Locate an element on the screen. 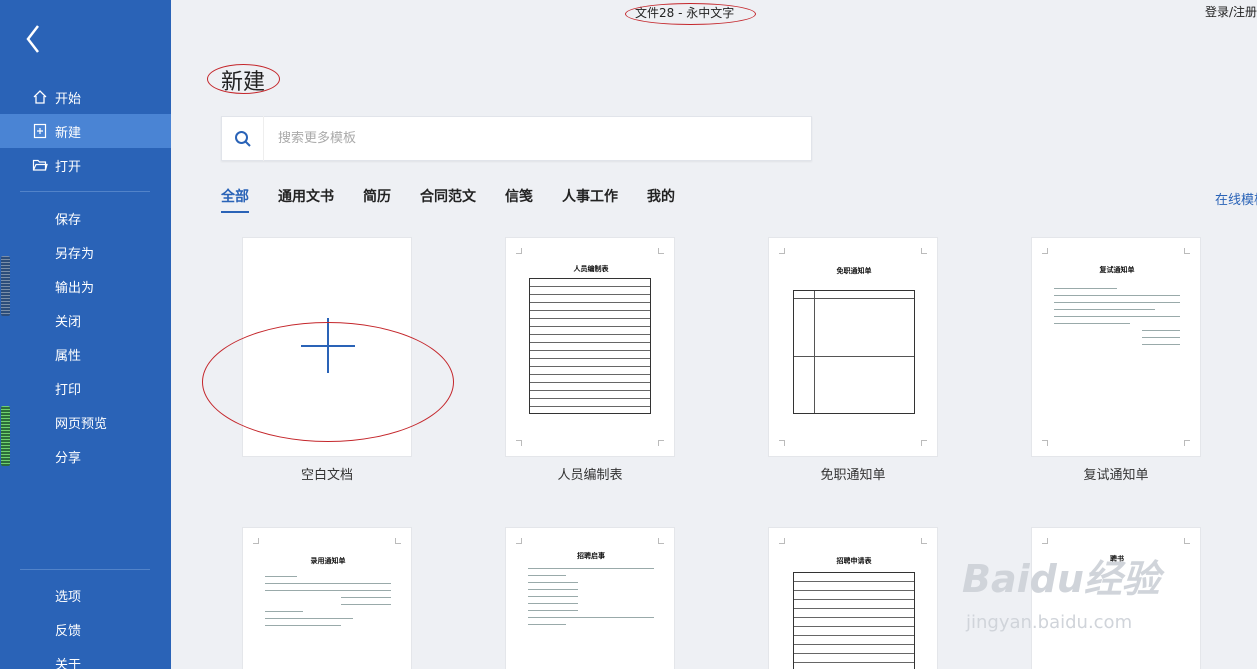 Image resolution: width=1257 pixels, height=669 pixels. baidu-watermark-logo: Baidu经验 is located at coordinates (1061, 579).